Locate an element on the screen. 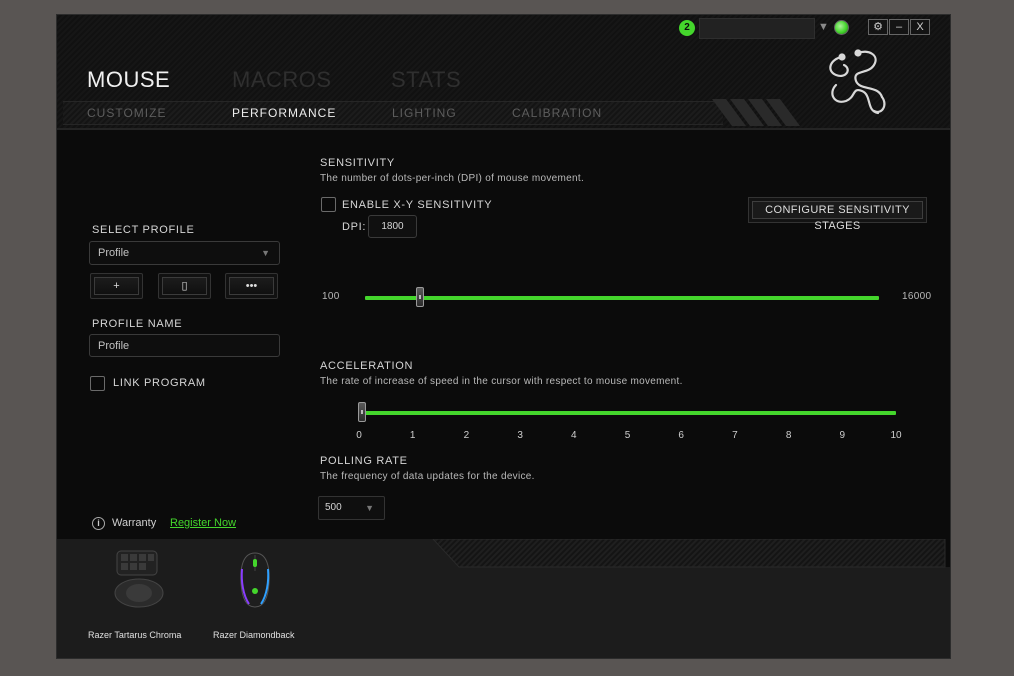 The height and width of the screenshot is (676, 1014). profile-name-input: Profile is located at coordinates (184, 345).